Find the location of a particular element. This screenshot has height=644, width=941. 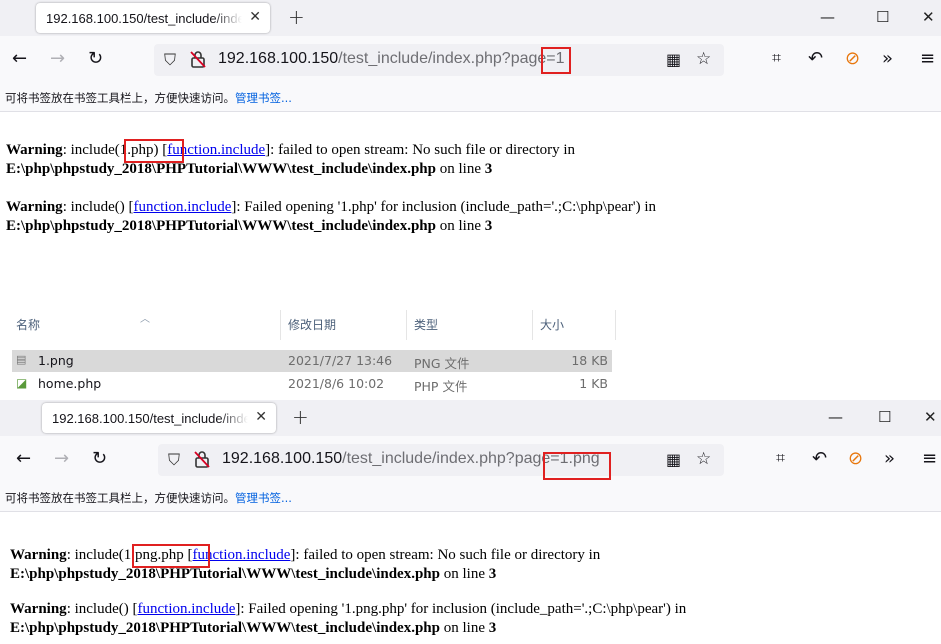

file-row-php: ◪ home.php 2021/8/6 10:02 PHP 文件 1 KB is located at coordinates (312, 384).